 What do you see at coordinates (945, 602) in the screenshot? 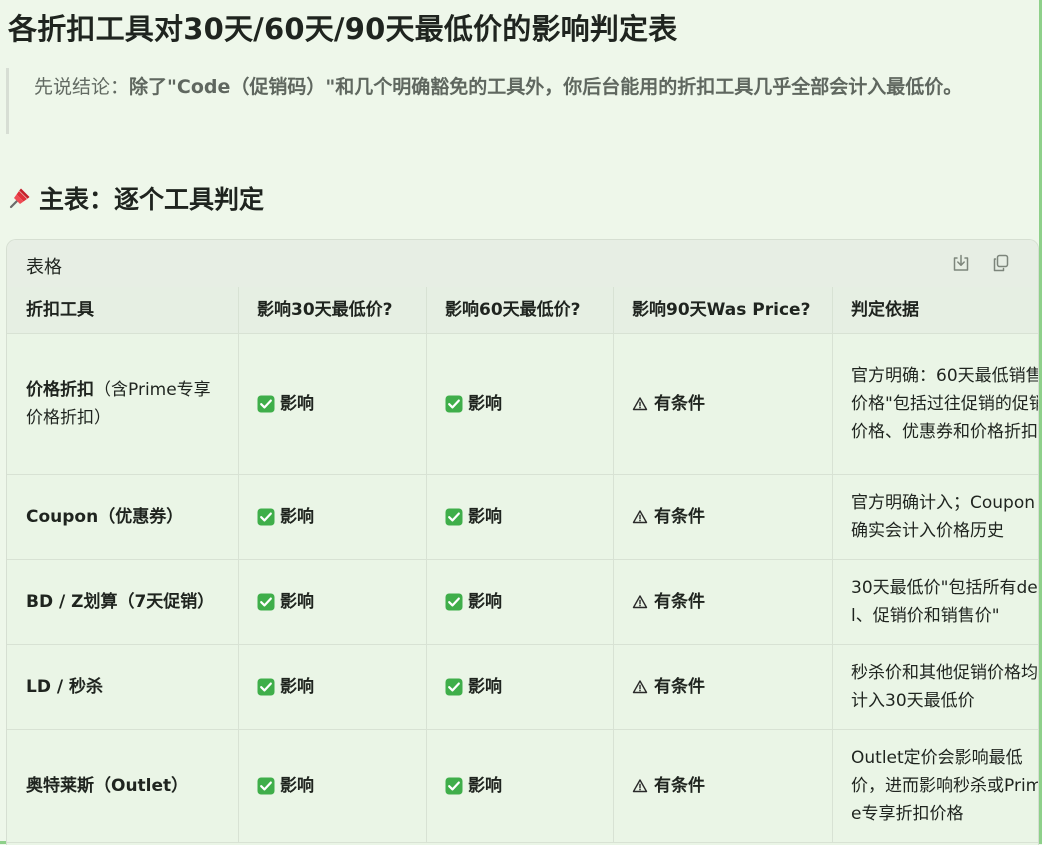
I see `basis-text: 30天最低价"包括所有deal、促销价和销售价"` at bounding box center [945, 602].